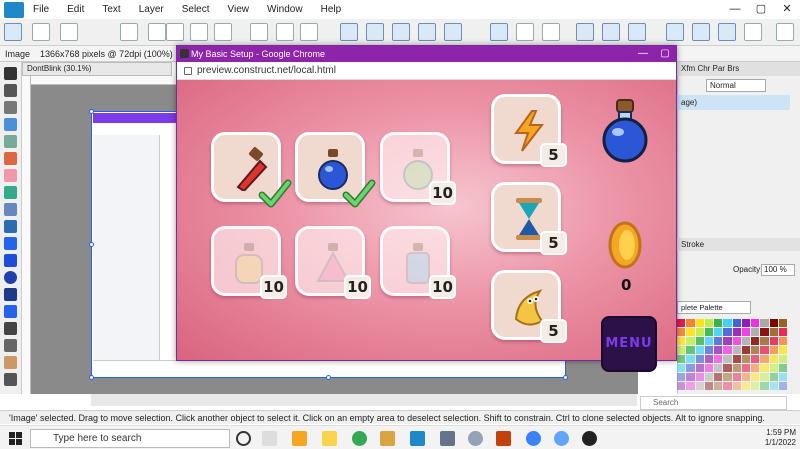 The height and width of the screenshot is (449, 800). Describe the element at coordinates (196, 9) in the screenshot. I see `menu-select: Select` at that location.